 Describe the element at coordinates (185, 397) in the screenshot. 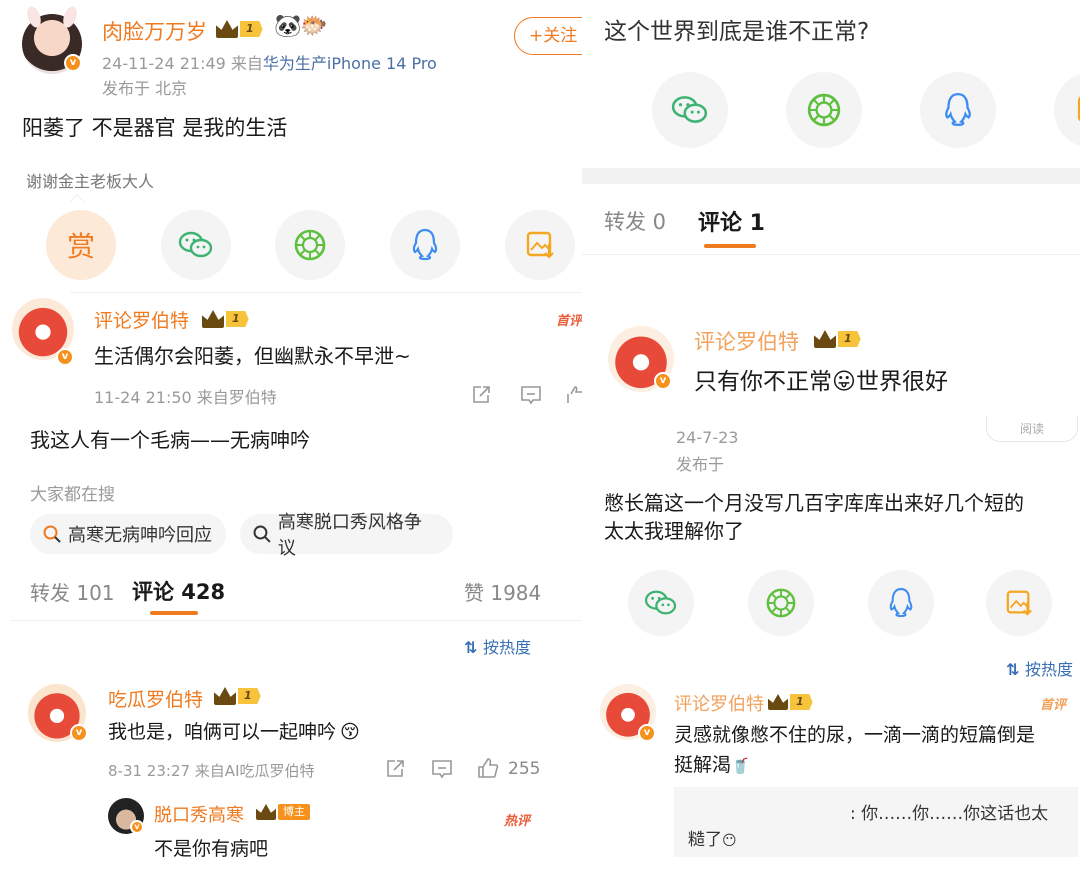

I see `comment-meta: 11-24 21:50 来自罗伯特` at that location.